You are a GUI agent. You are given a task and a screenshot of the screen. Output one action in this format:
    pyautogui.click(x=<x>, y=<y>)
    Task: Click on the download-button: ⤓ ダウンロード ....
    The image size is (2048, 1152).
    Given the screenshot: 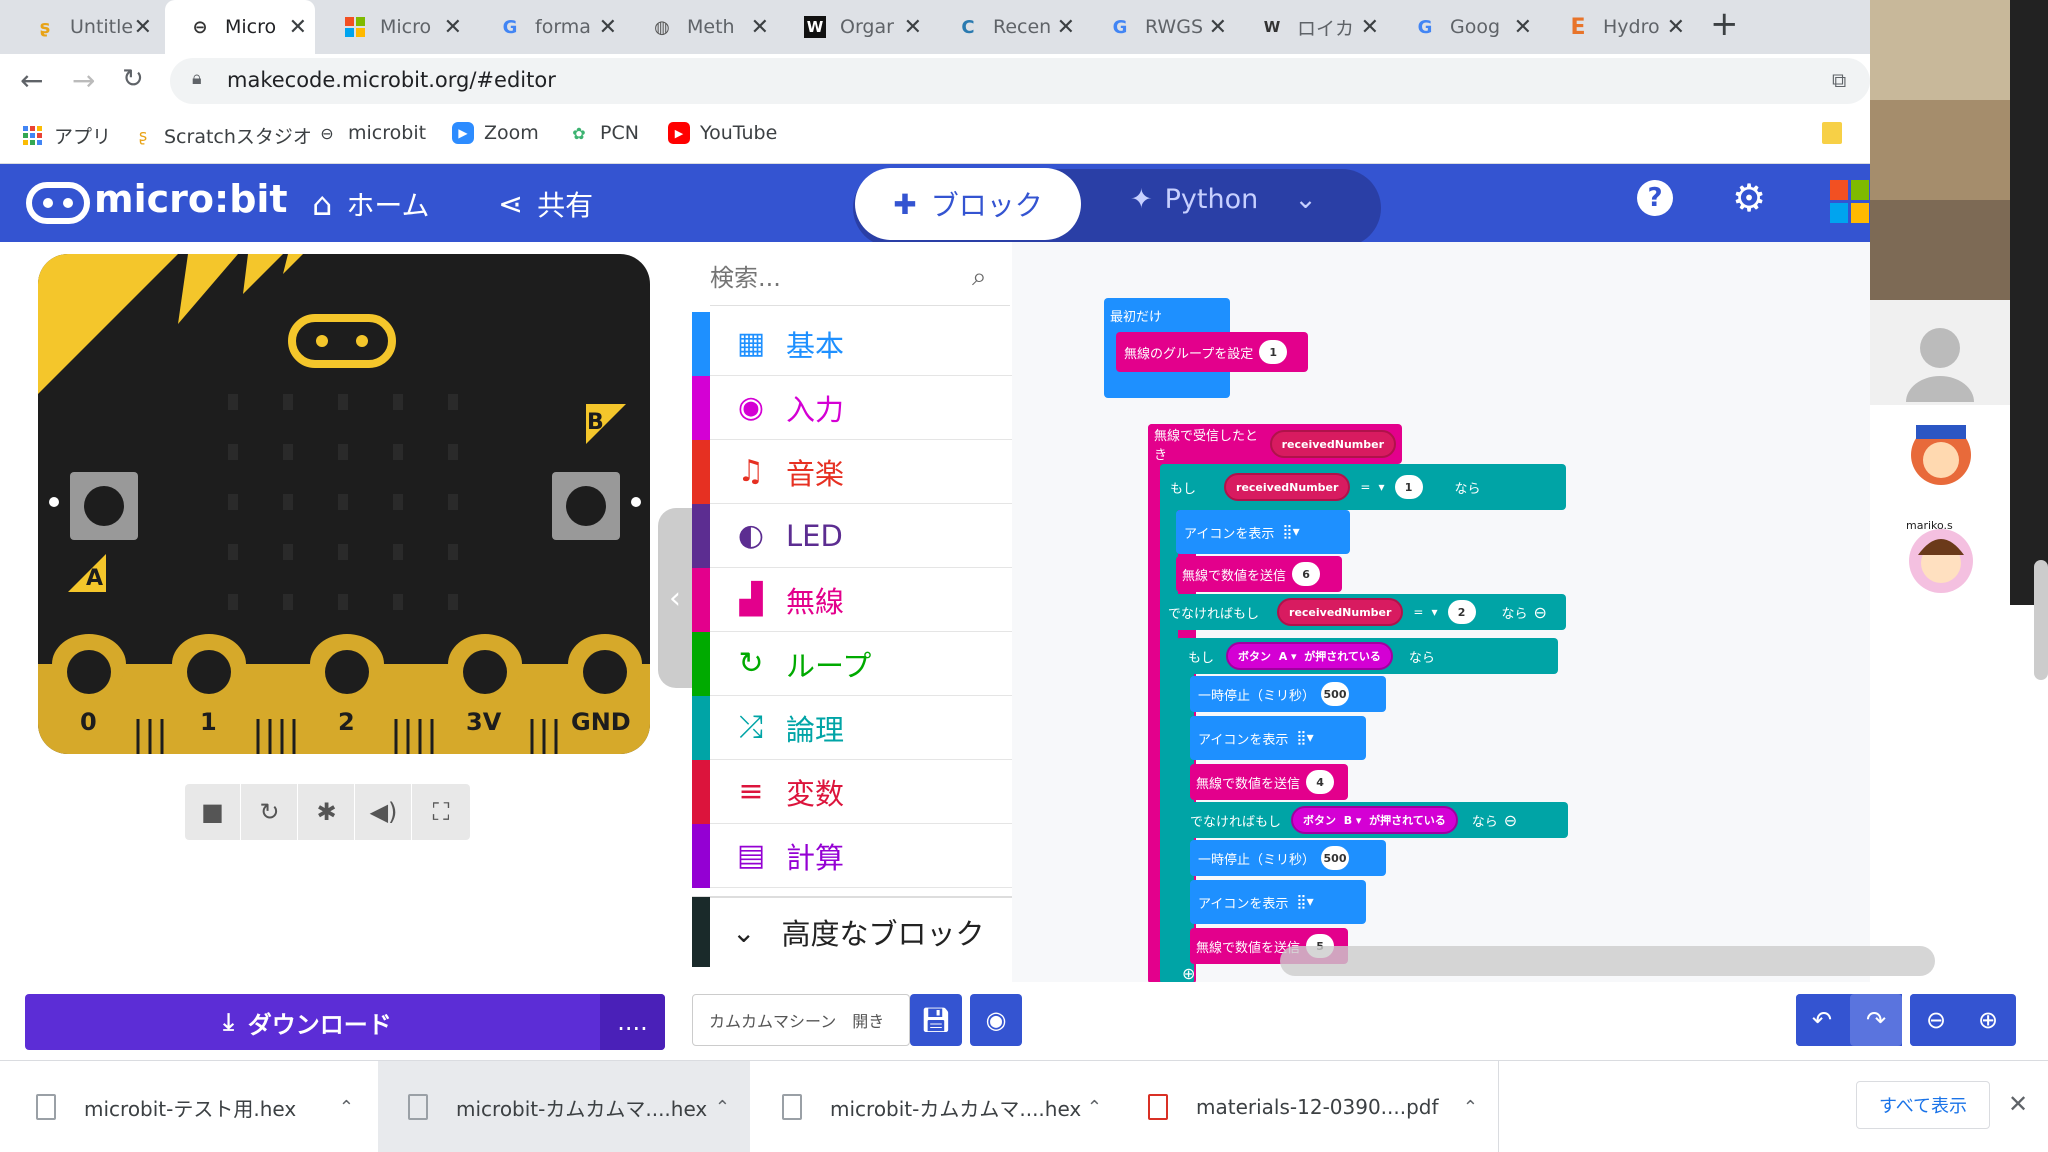 What is the action you would take?
    pyautogui.click(x=345, y=1022)
    